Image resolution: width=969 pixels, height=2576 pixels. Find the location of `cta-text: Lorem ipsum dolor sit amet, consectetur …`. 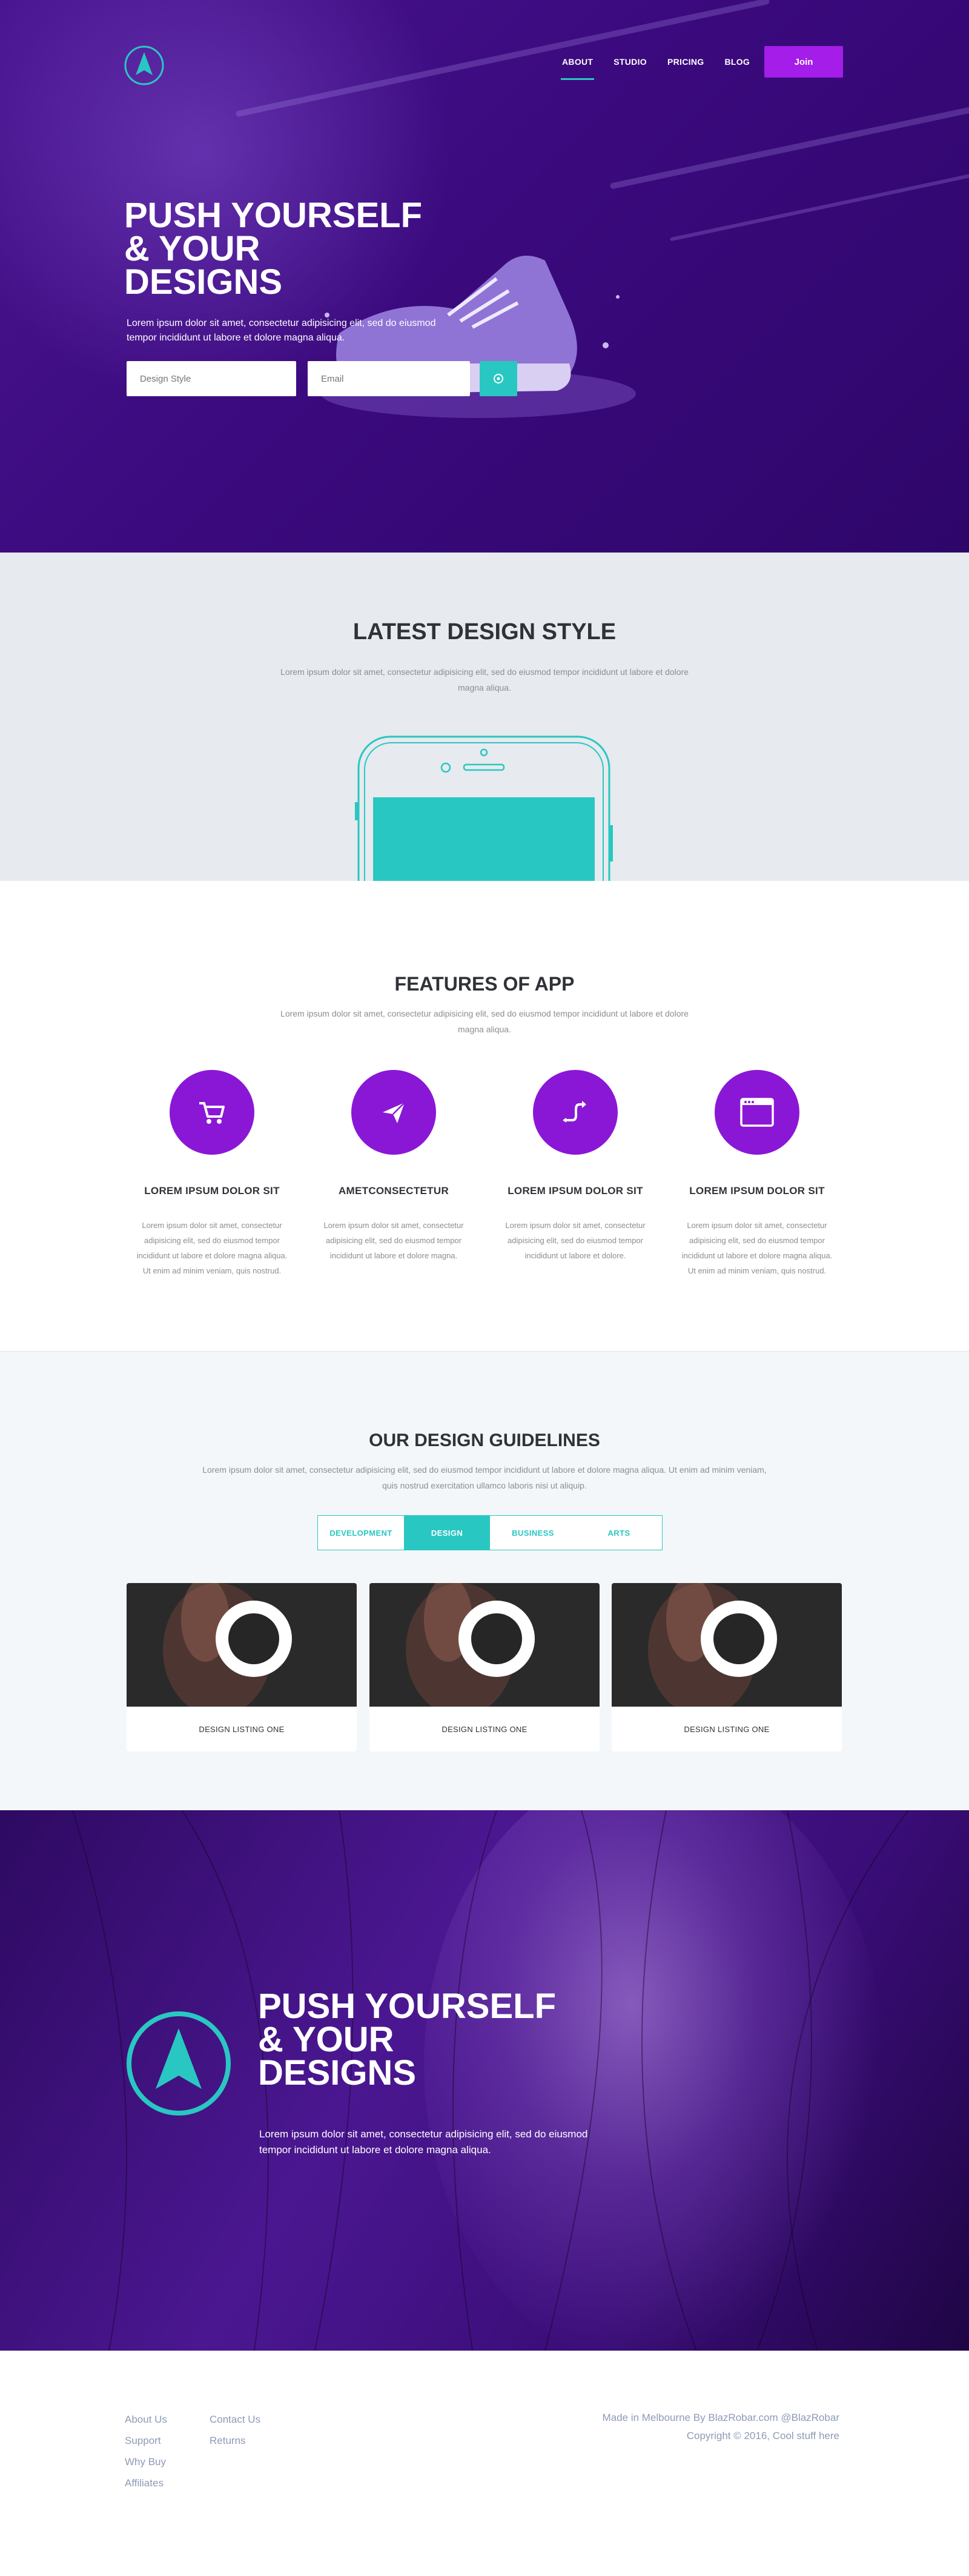

cta-text: Lorem ipsum dolor sit amet, consectetur … is located at coordinates (423, 2142).